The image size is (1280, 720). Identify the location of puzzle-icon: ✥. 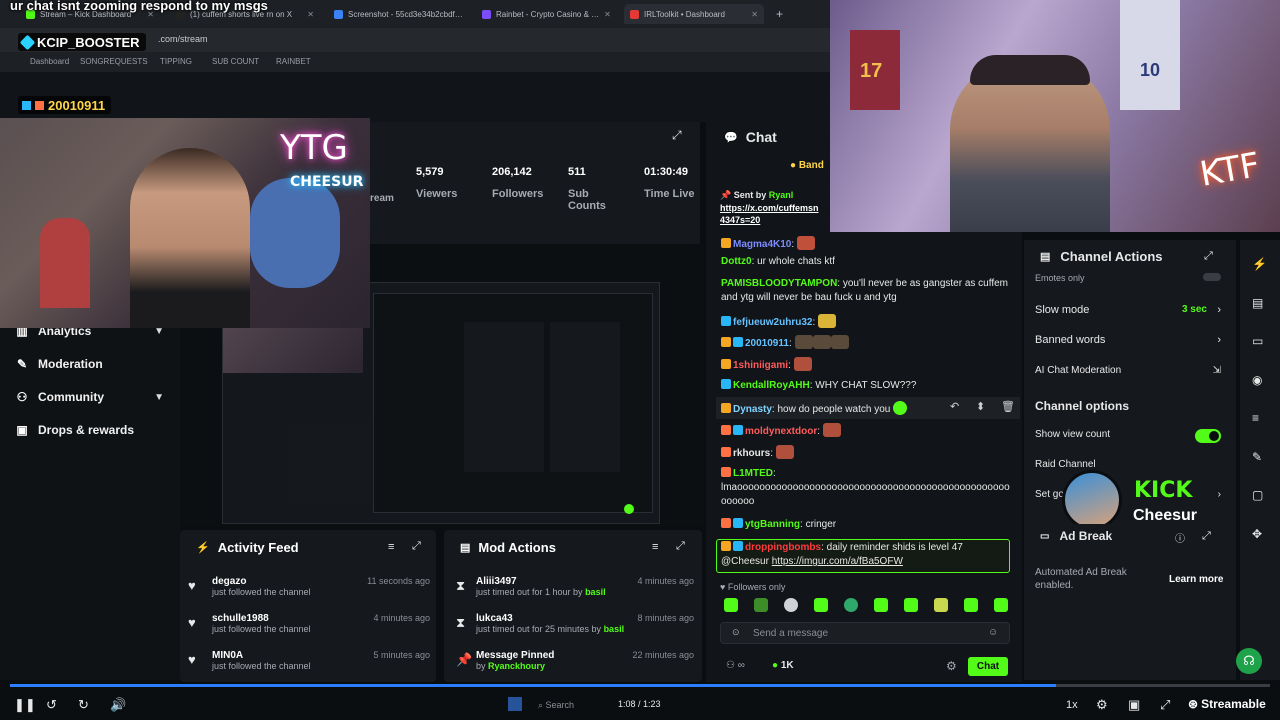
(1257, 534).